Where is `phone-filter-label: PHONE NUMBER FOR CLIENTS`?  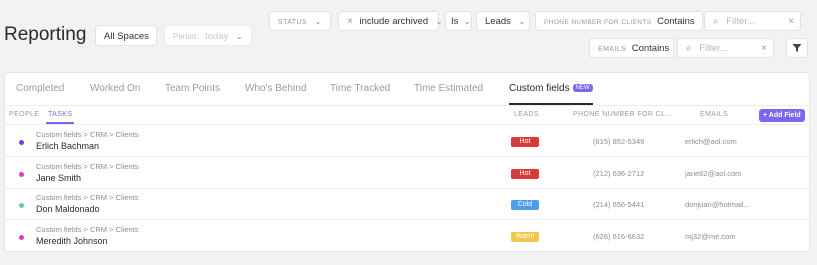 phone-filter-label: PHONE NUMBER FOR CLIENTS is located at coordinates (598, 22).